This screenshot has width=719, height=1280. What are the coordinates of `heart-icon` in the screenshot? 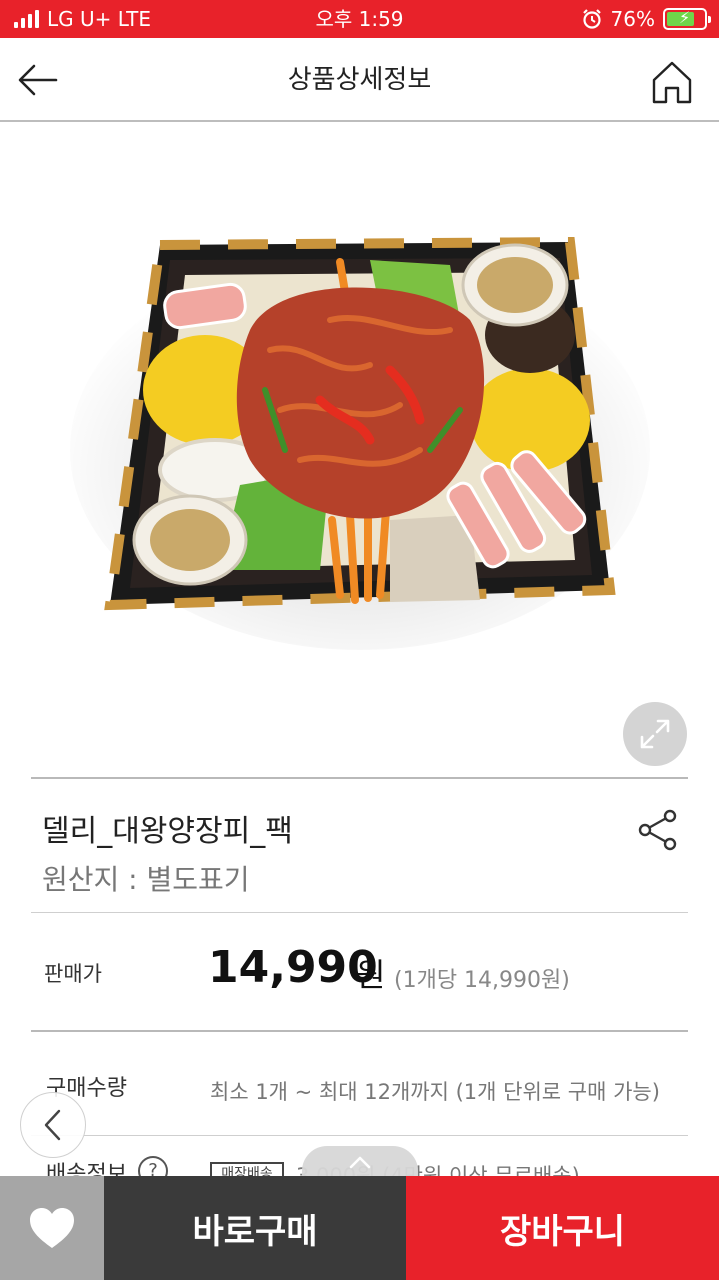 It's located at (52, 1228).